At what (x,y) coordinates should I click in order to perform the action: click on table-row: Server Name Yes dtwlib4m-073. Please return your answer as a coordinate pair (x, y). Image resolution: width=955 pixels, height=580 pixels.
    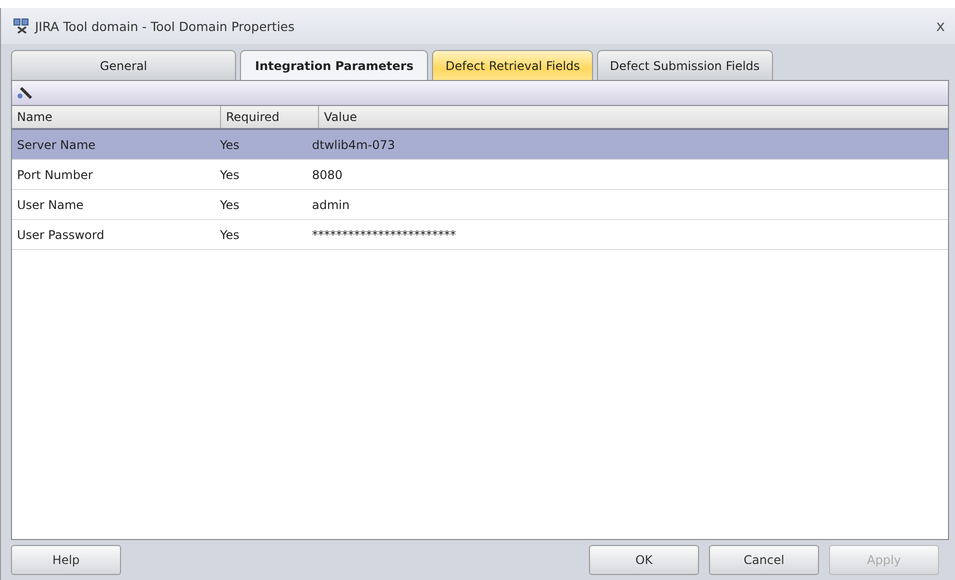
    Looking at the image, I should click on (480, 145).